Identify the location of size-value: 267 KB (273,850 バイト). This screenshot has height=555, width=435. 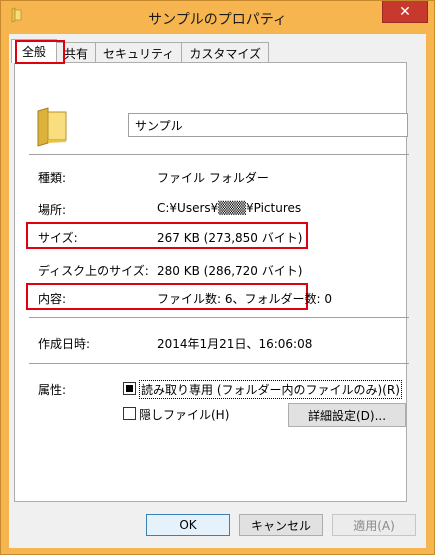
(230, 238).